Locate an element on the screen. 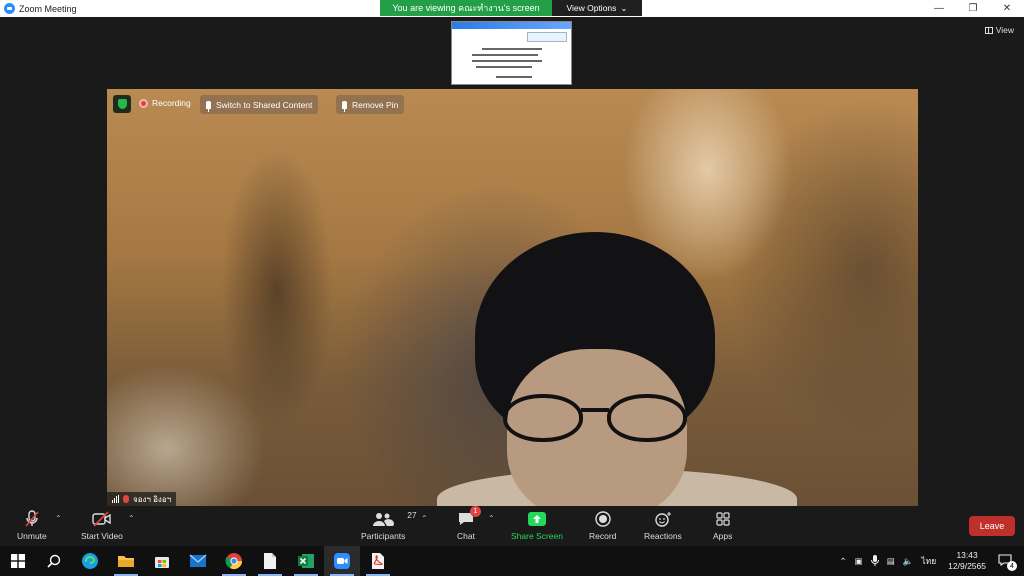  chrome-icon is located at coordinates (234, 561).